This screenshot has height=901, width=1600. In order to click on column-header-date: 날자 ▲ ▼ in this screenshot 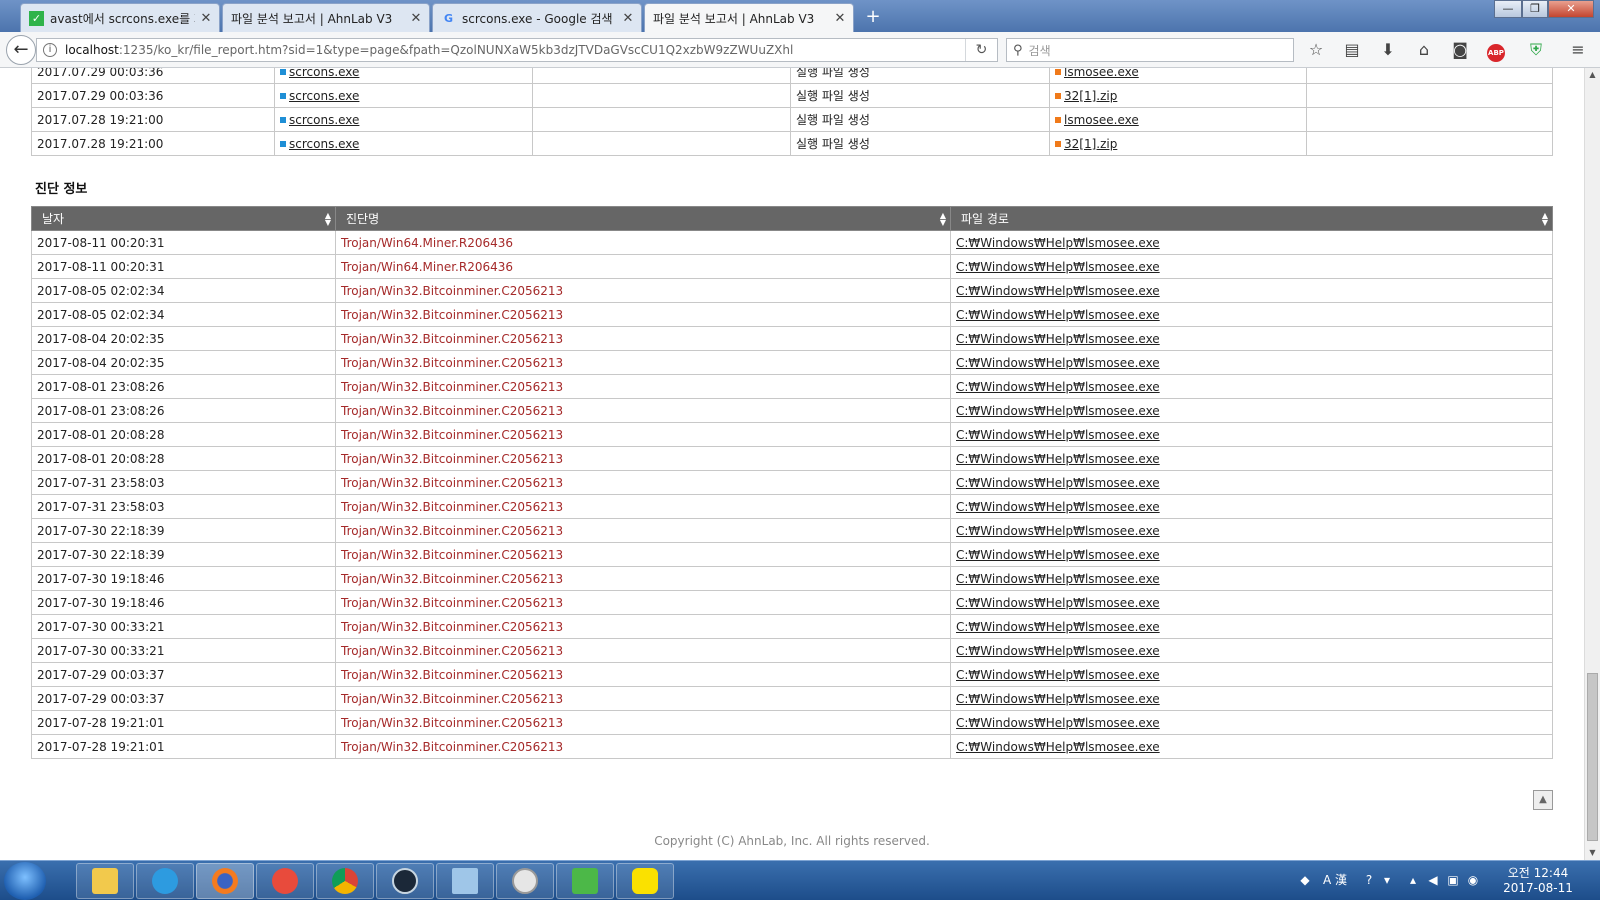, I will do `click(183, 218)`.